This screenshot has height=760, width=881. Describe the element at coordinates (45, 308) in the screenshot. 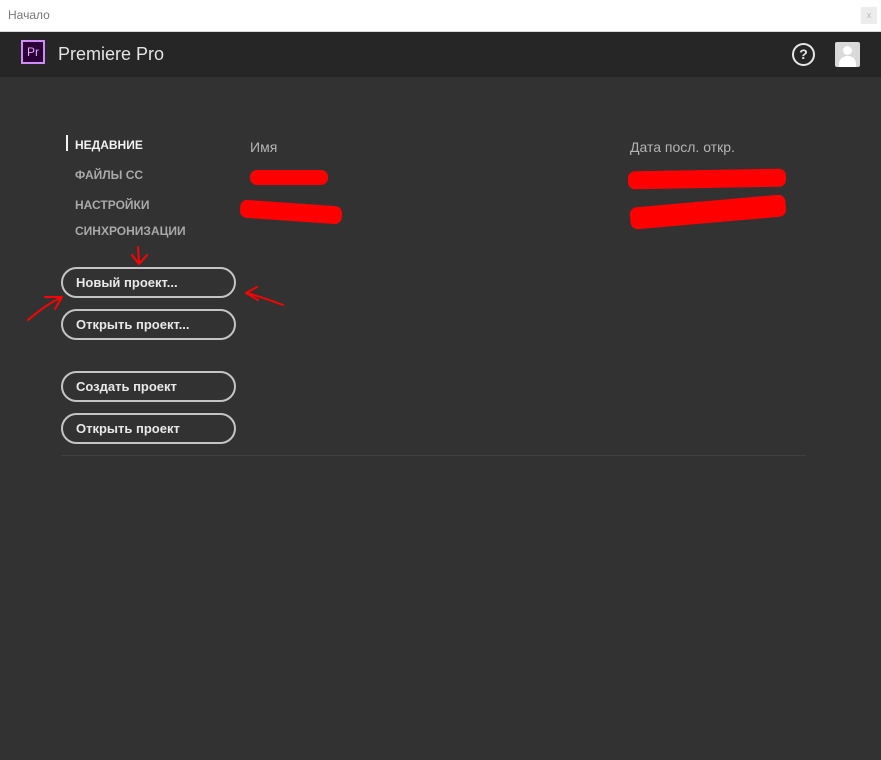

I see `annotation-arrow-left` at that location.